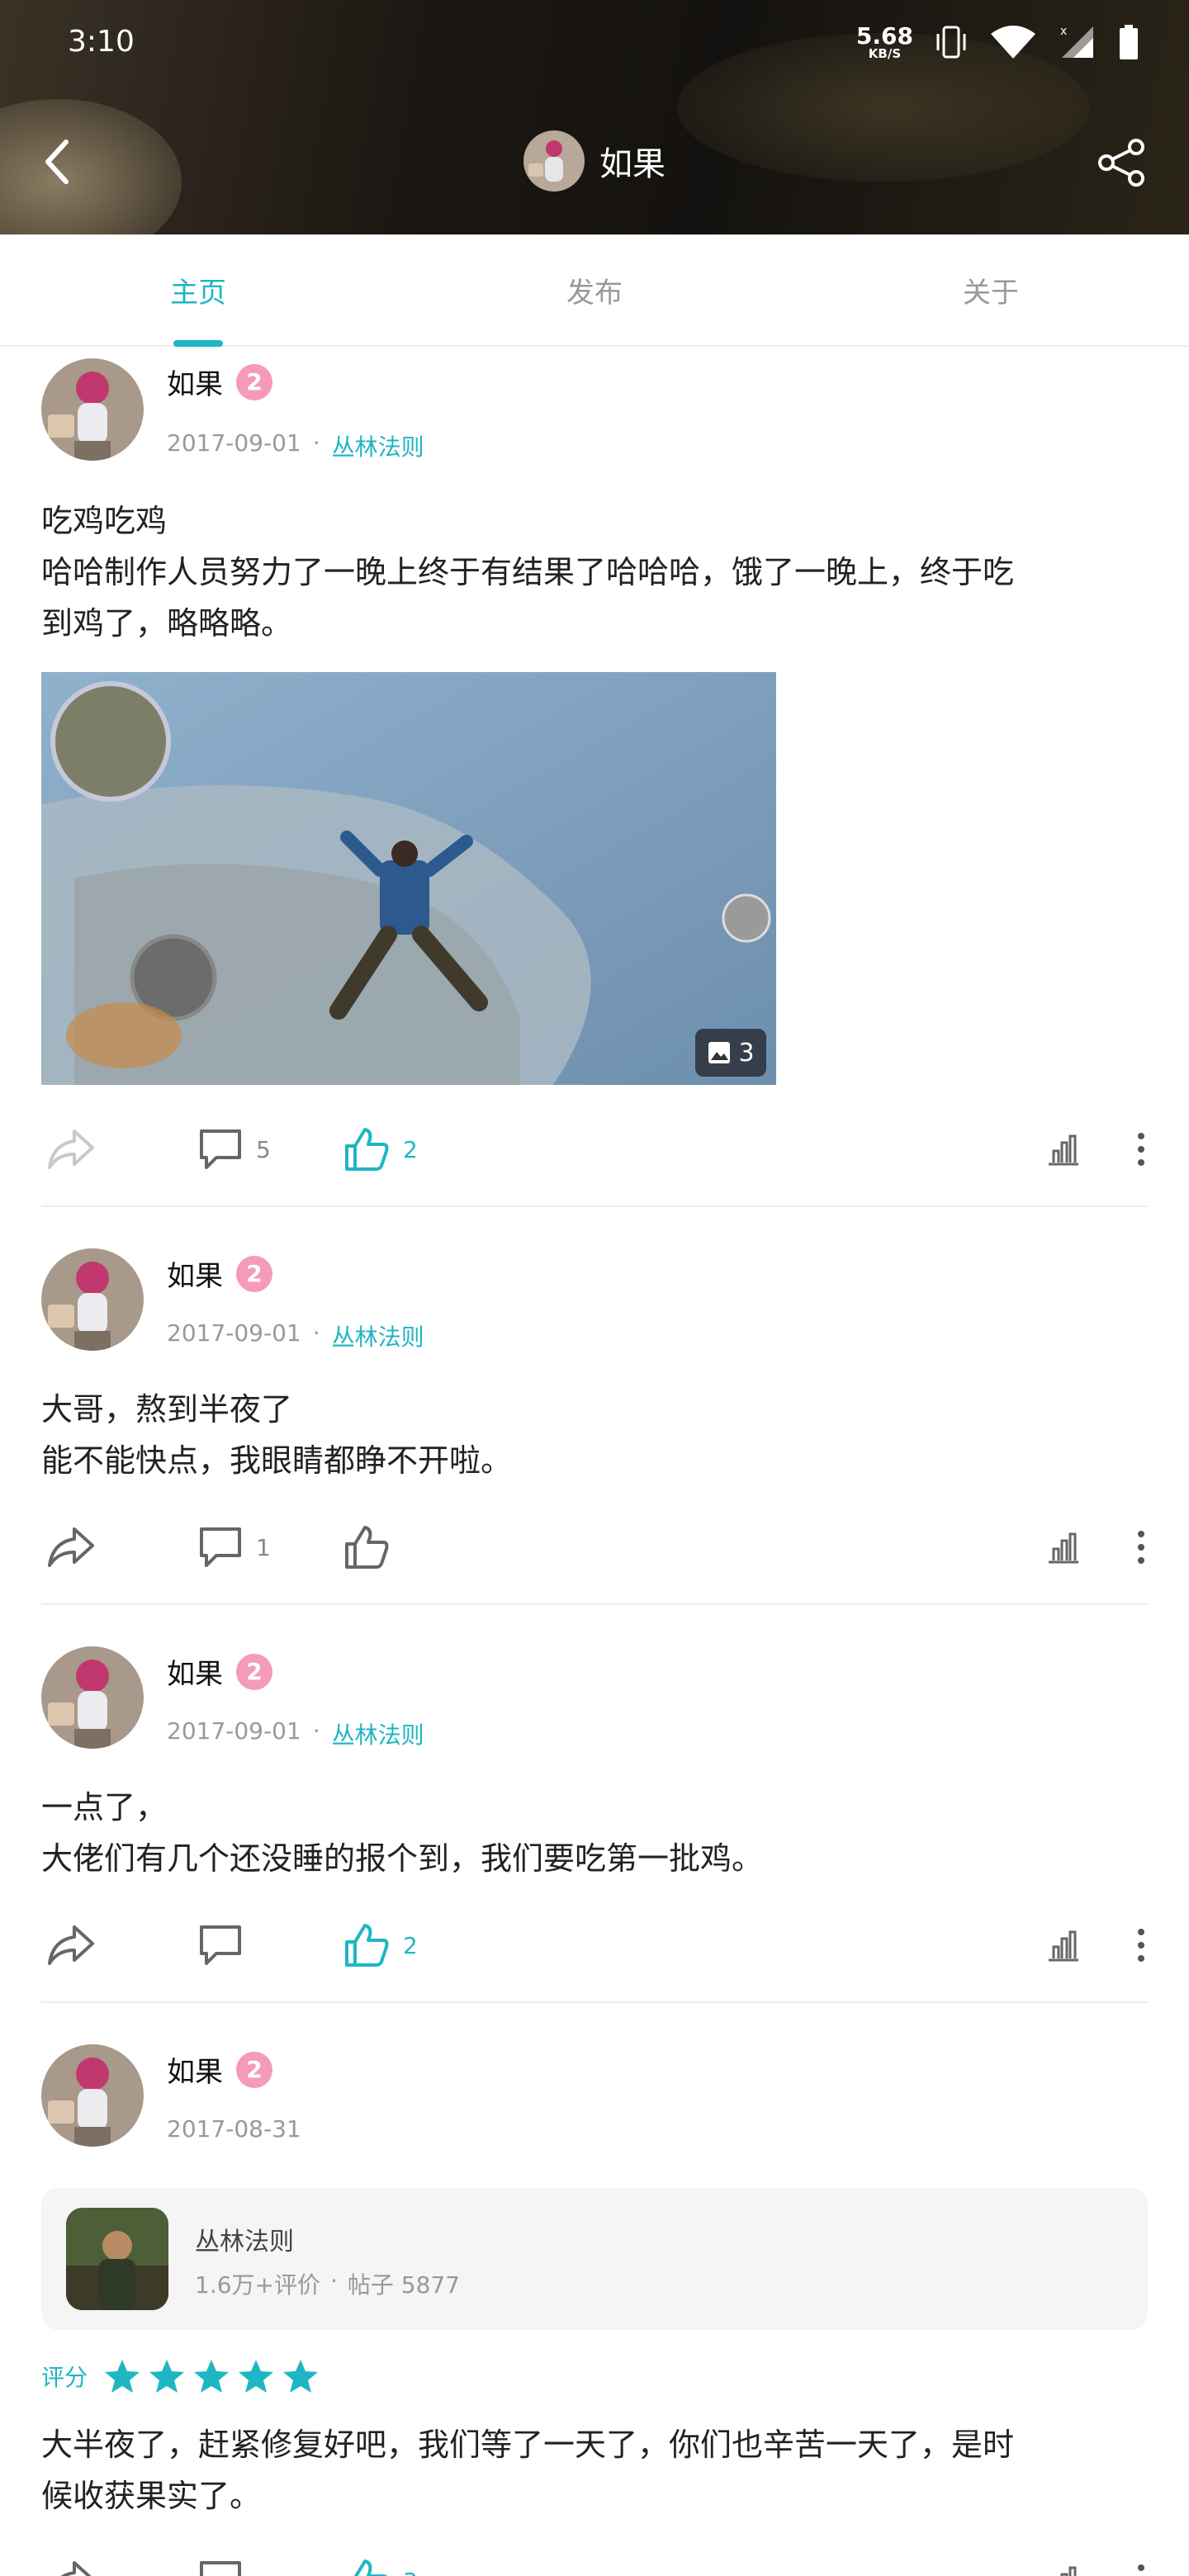 The width and height of the screenshot is (1189, 2576). Describe the element at coordinates (402, 1858) in the screenshot. I see `post-text-line: 大佬们有几个还没睡的报个到，我们要吃第一批鸡。` at that location.